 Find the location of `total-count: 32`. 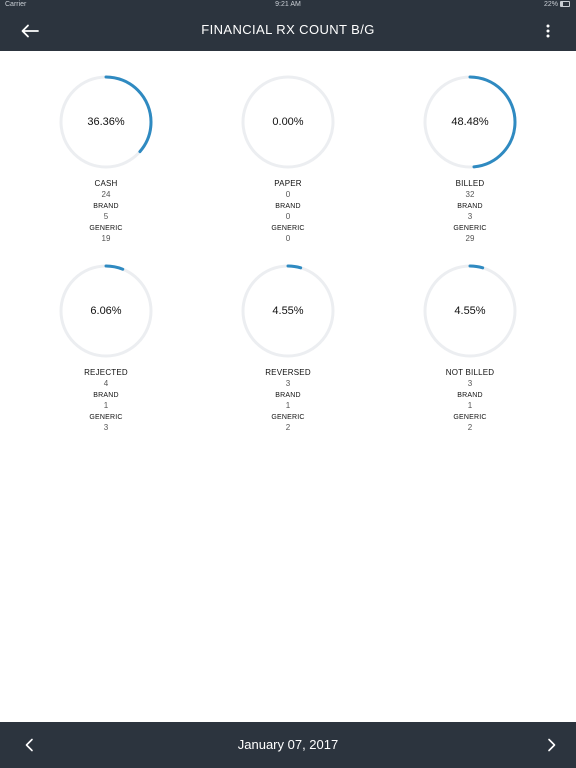

total-count: 32 is located at coordinates (470, 194).